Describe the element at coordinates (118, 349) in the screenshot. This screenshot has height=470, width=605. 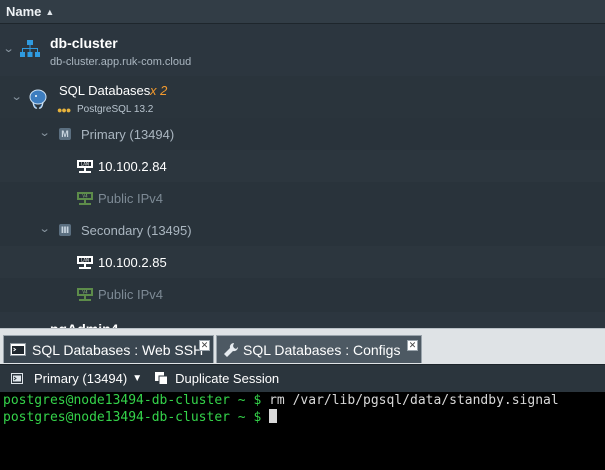
I see `tab-label: SQL Databases : Web SSH` at that location.